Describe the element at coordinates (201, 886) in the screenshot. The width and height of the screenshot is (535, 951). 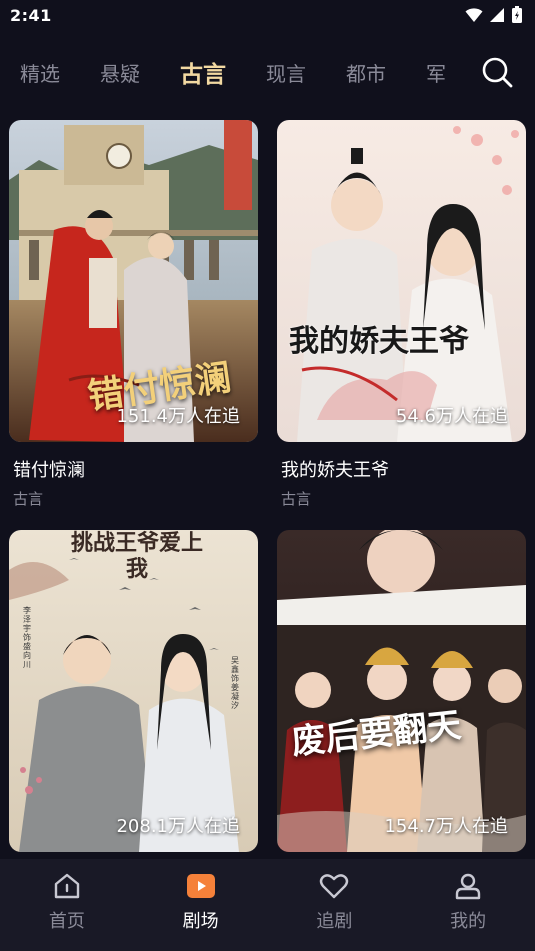
I see `theater-play-icon` at that location.